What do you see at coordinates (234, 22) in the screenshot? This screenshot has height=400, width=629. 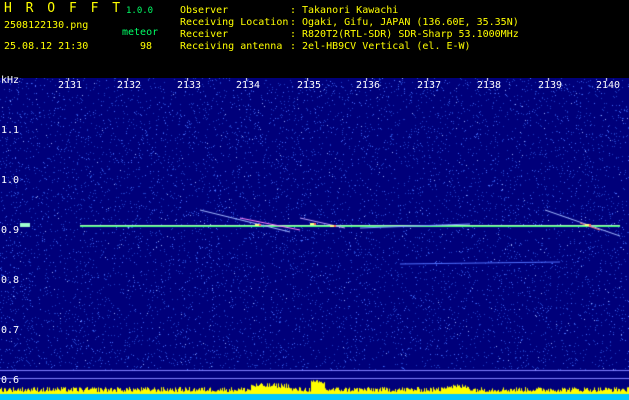 I see `info-label-location: Receiving Location` at bounding box center [234, 22].